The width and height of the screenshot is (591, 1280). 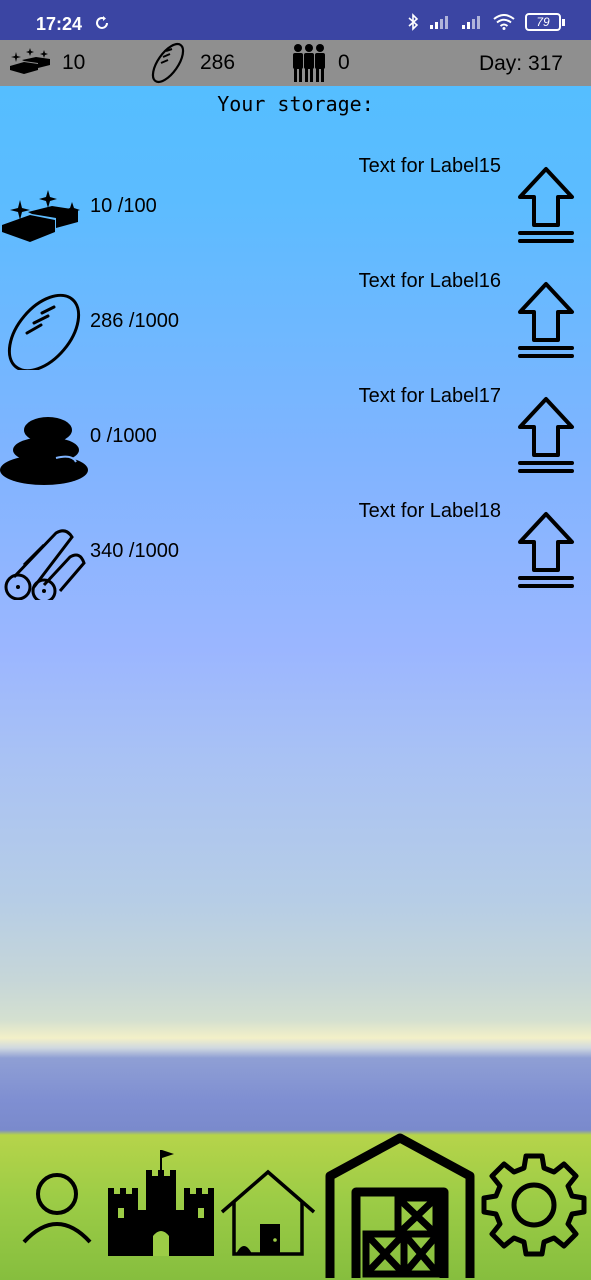 What do you see at coordinates (218, 62) in the screenshot?
I see `bread-amount: 286` at bounding box center [218, 62].